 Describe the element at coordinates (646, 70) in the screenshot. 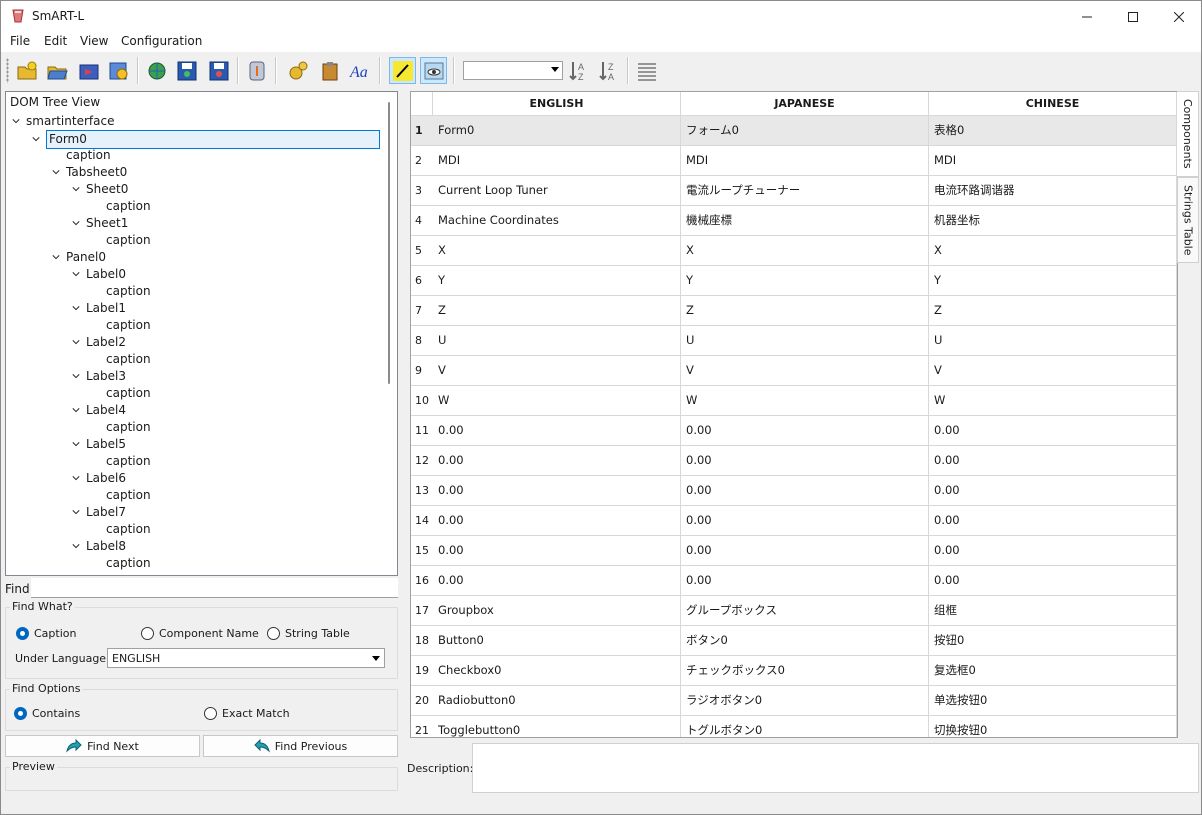

I see `list-button` at that location.